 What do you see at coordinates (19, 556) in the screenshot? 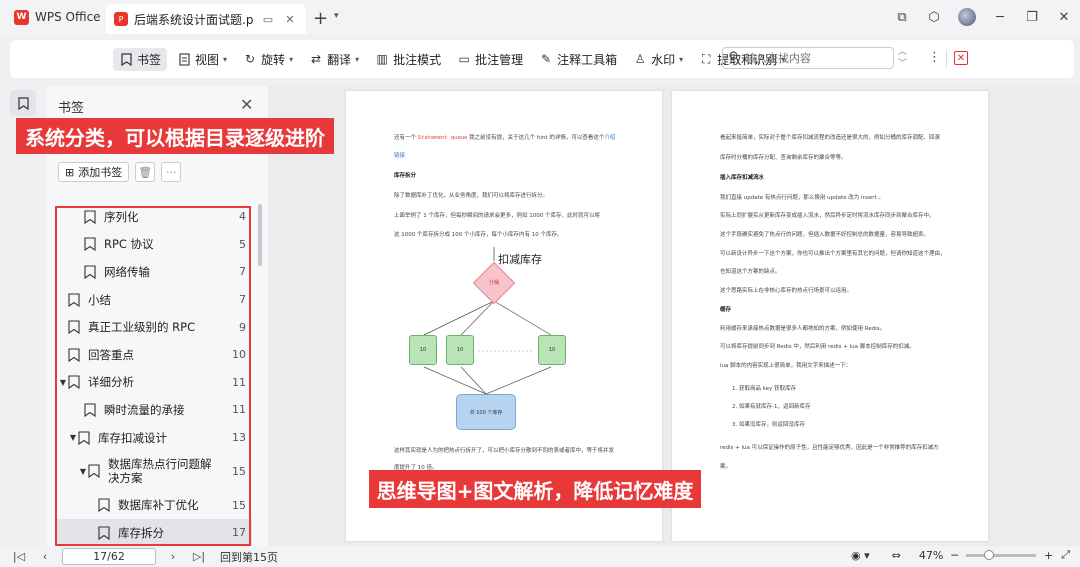
I see `first-page-icon: |◁` at bounding box center [19, 556].